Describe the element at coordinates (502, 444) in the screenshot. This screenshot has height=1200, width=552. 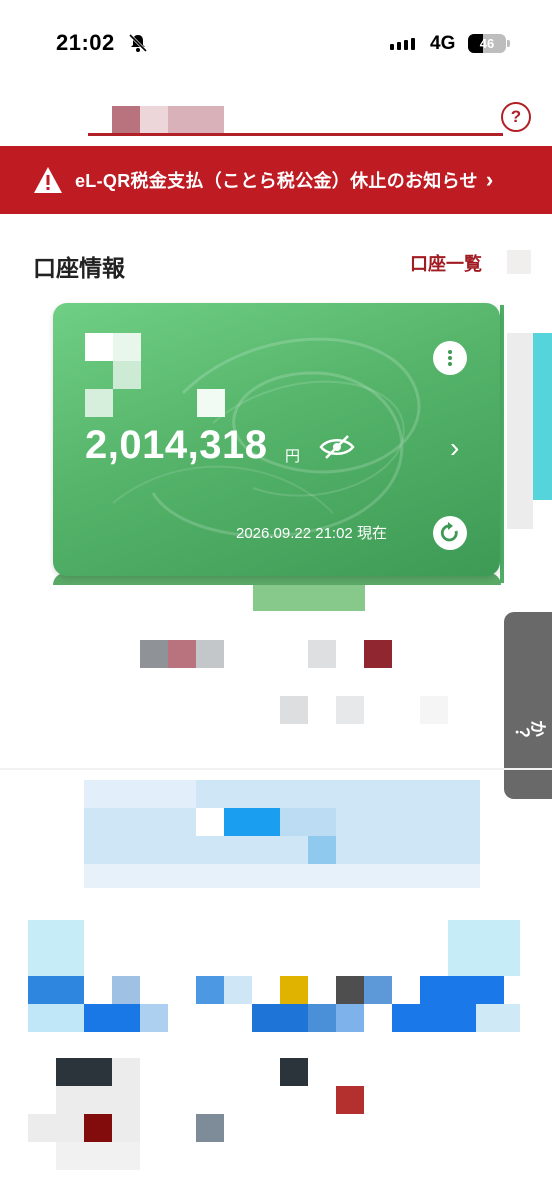
I see `next-card-peek` at that location.